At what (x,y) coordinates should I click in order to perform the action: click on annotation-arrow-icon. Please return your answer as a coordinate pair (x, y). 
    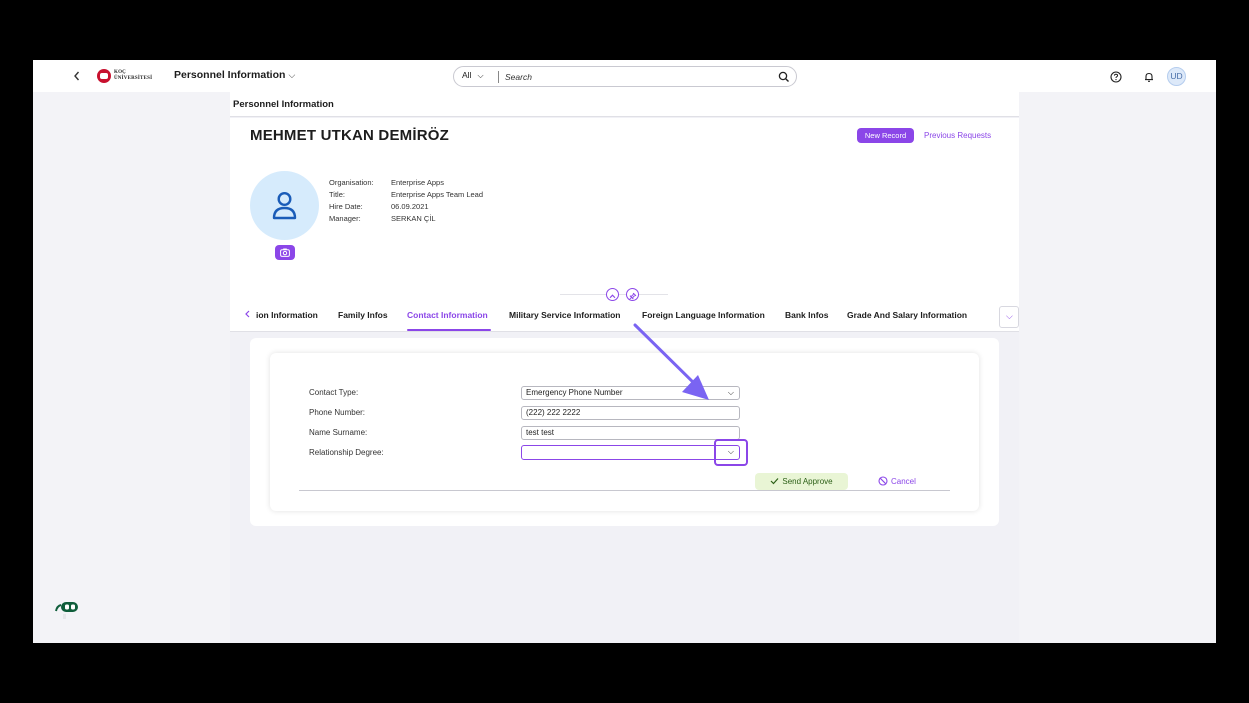
    Looking at the image, I should click on (671, 361).